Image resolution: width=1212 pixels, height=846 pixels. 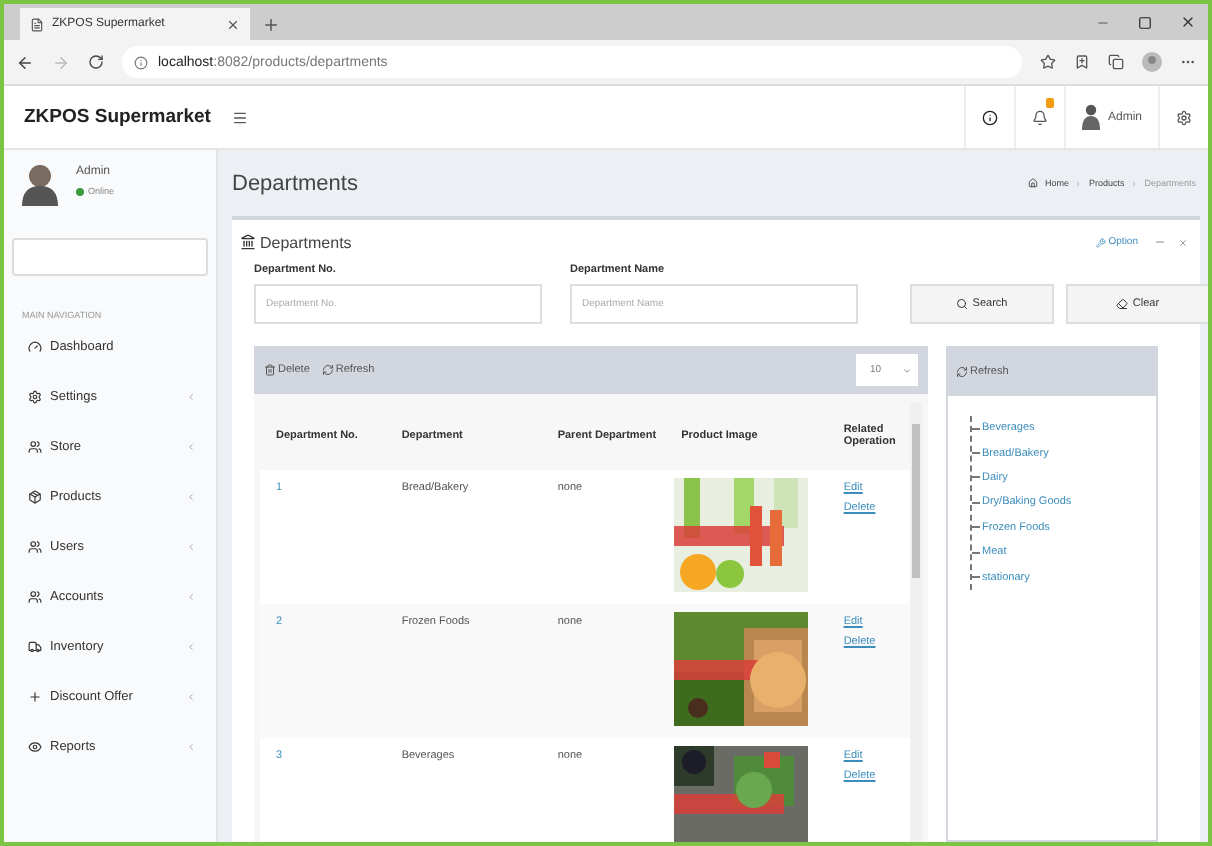 I want to click on wrench-icon, so click(x=1101, y=242).